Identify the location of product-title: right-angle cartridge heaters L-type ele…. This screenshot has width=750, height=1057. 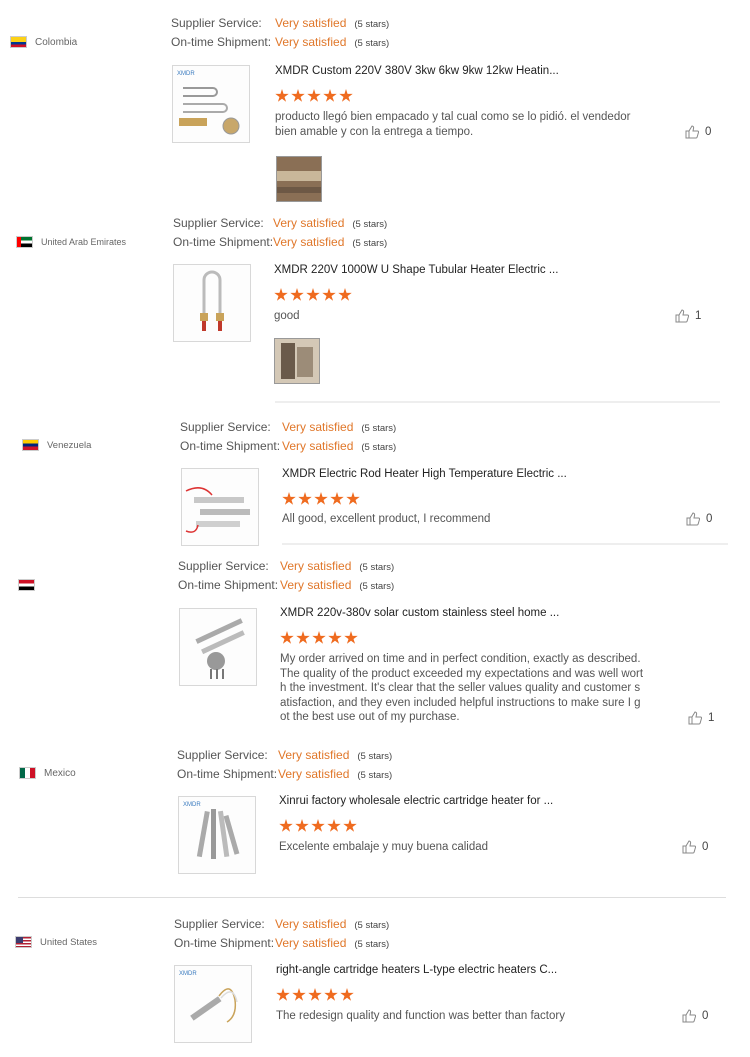
(416, 970).